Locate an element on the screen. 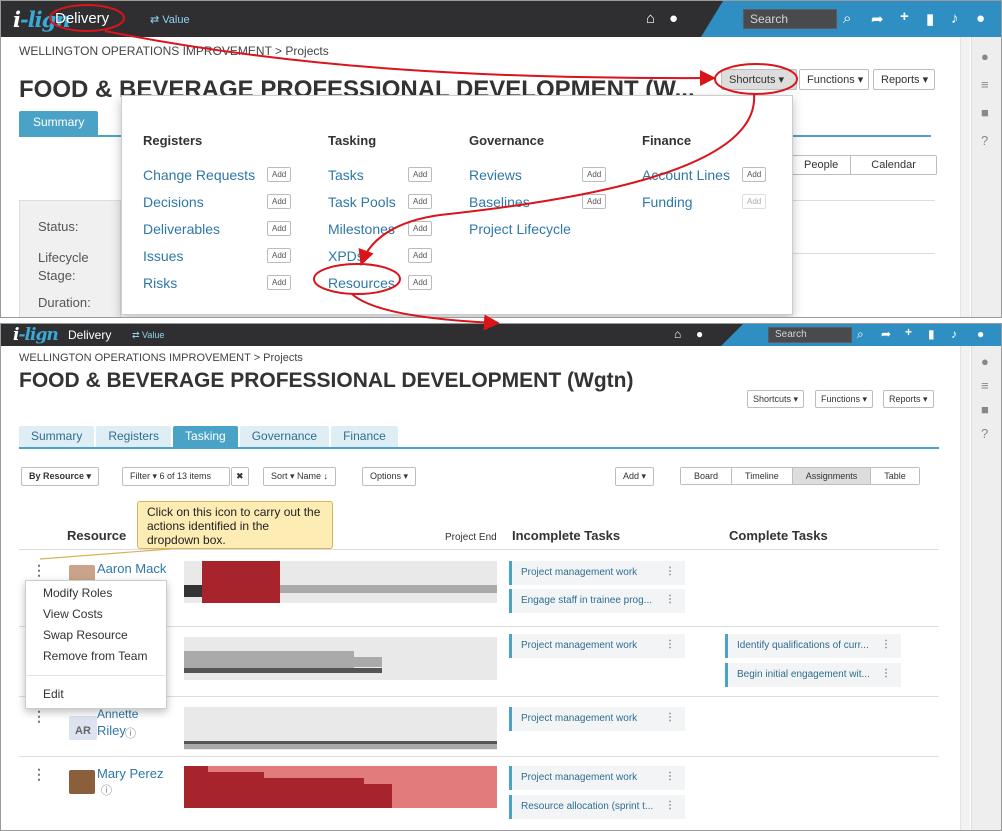 This screenshot has height=831, width=1002. bookmark-icon: ▮ is located at coordinates (931, 334).